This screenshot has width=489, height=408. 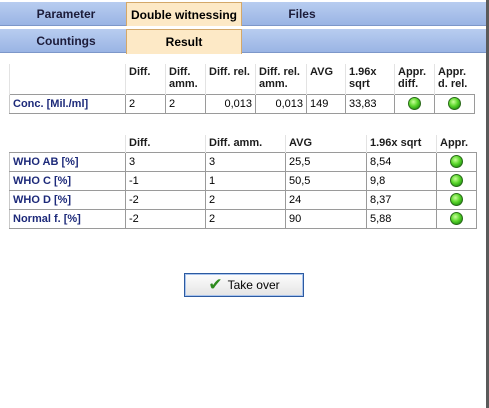 What do you see at coordinates (326, 180) in the screenshot?
I see `cell-avg: 50,5` at bounding box center [326, 180].